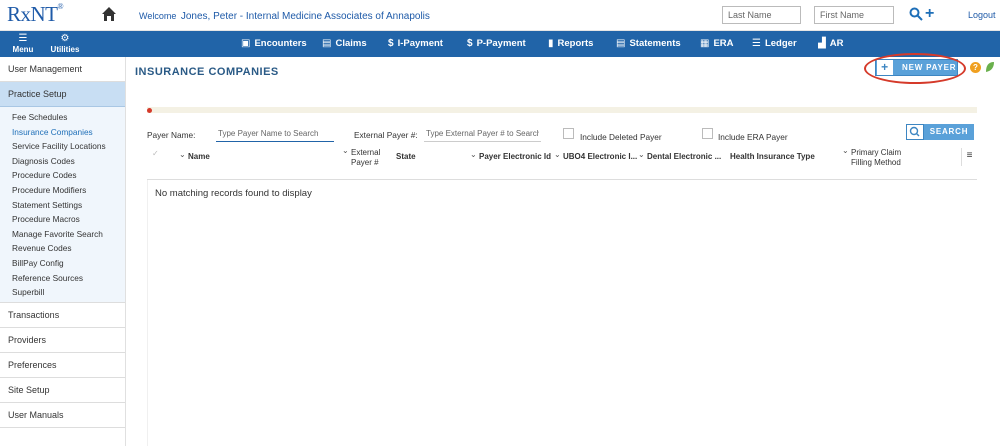 The image size is (1000, 446). I want to click on sidebar-item-insurance-companies: Insurance Companies, so click(62, 132).